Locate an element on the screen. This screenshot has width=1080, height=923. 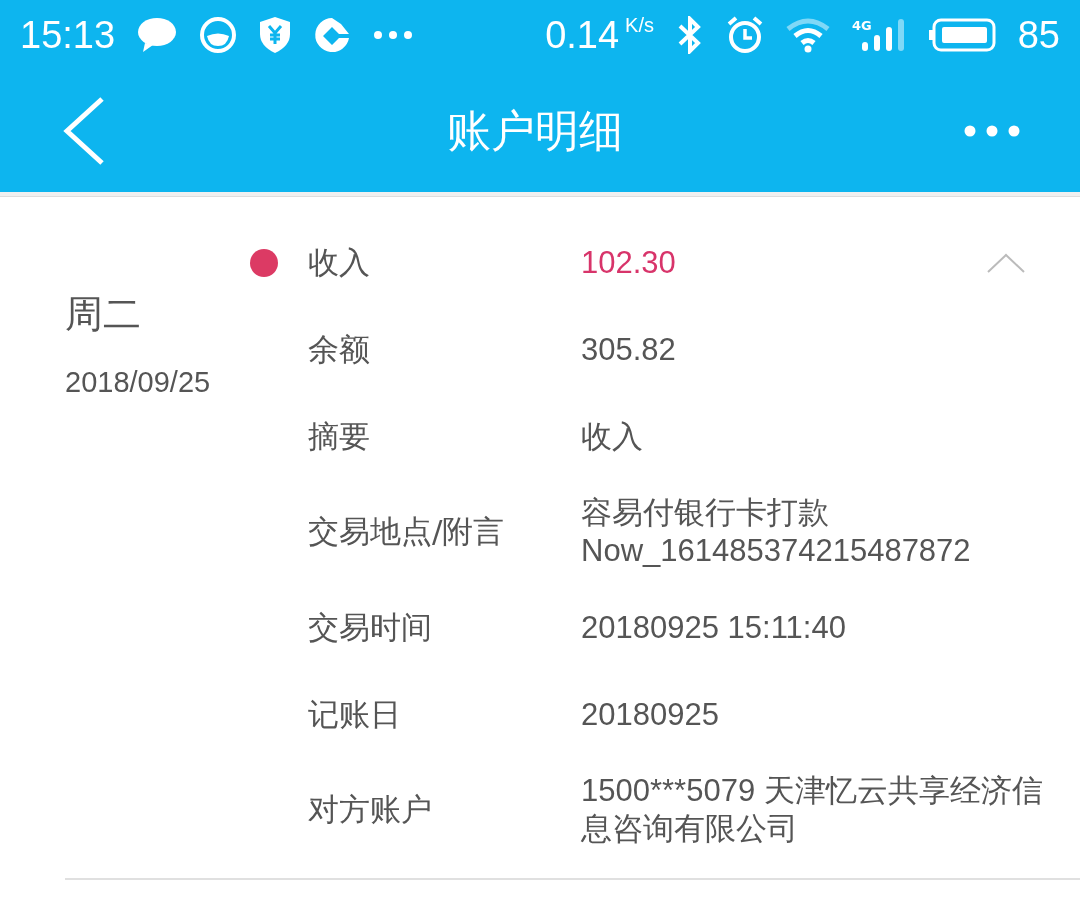
field-value: 收入 is located at coordinates (612, 436).